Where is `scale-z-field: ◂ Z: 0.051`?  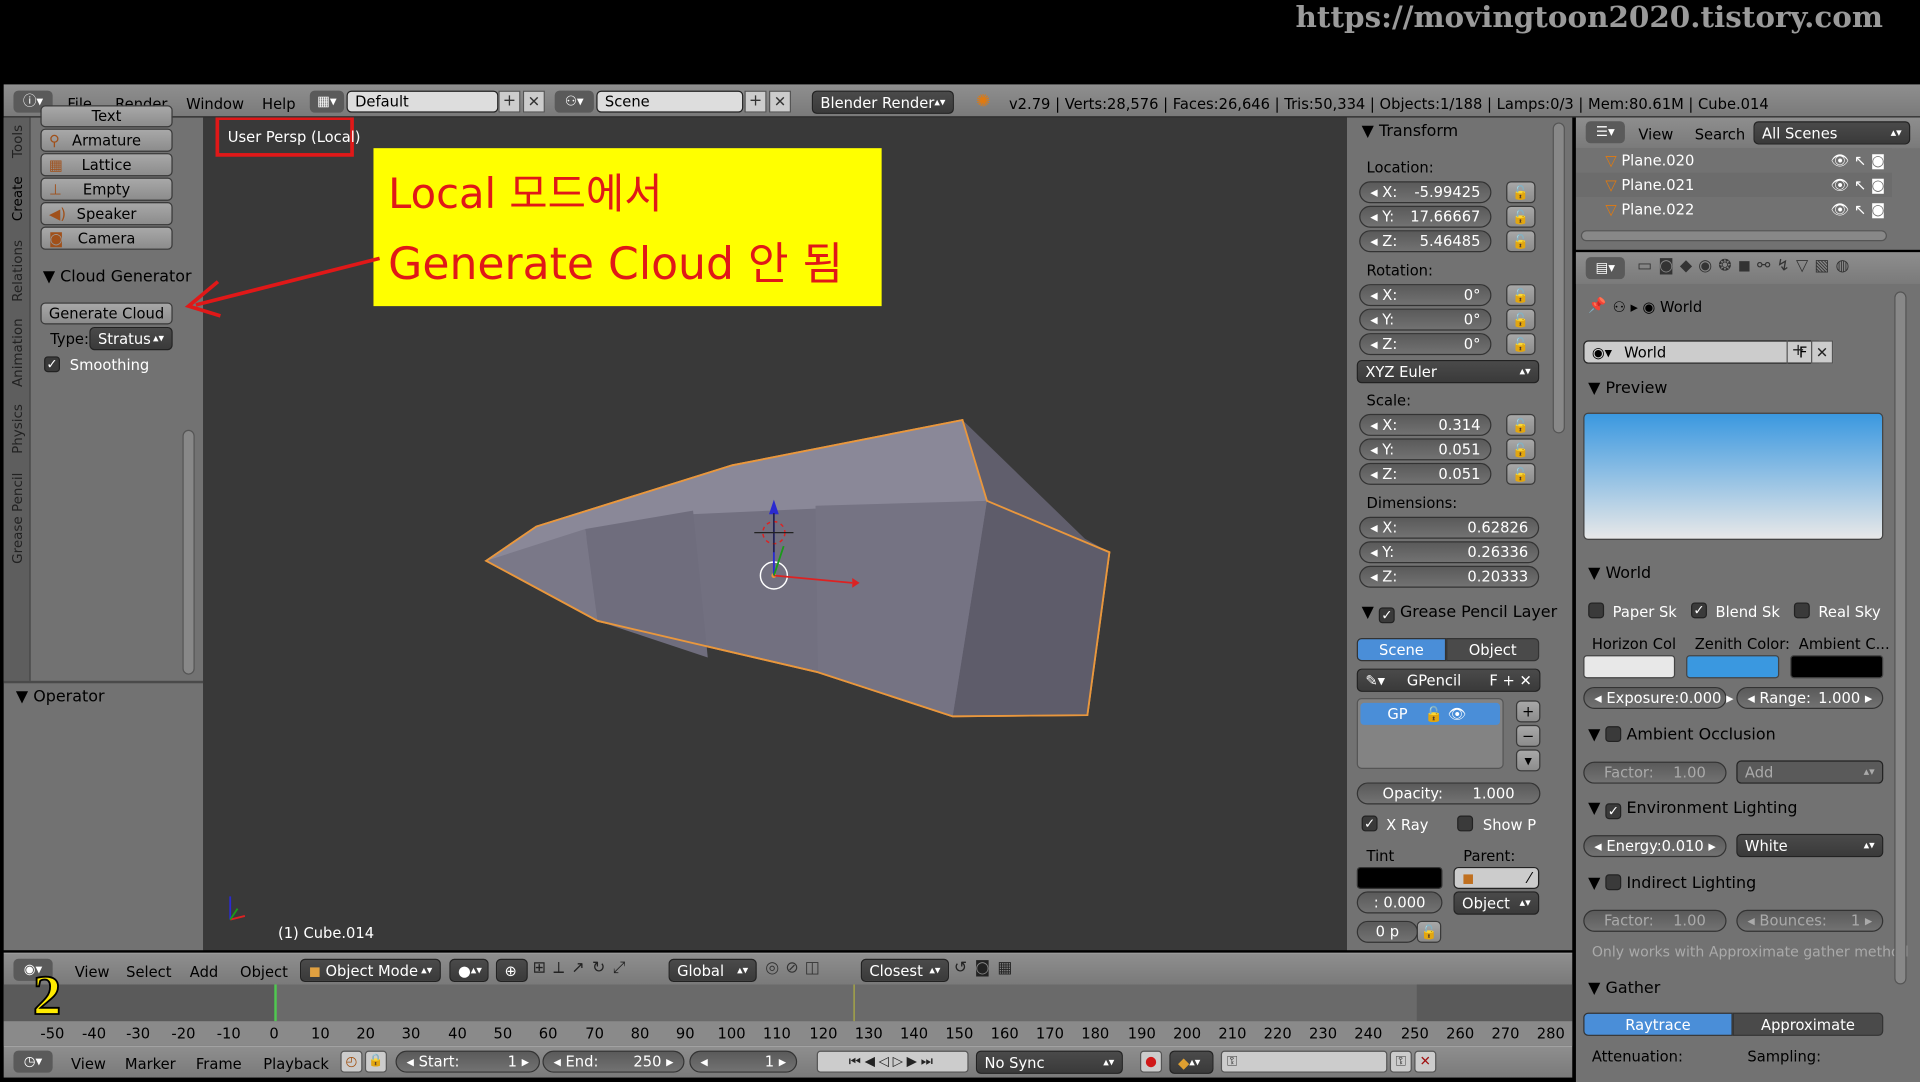
scale-z-field: ◂ Z: 0.051 is located at coordinates (1425, 473).